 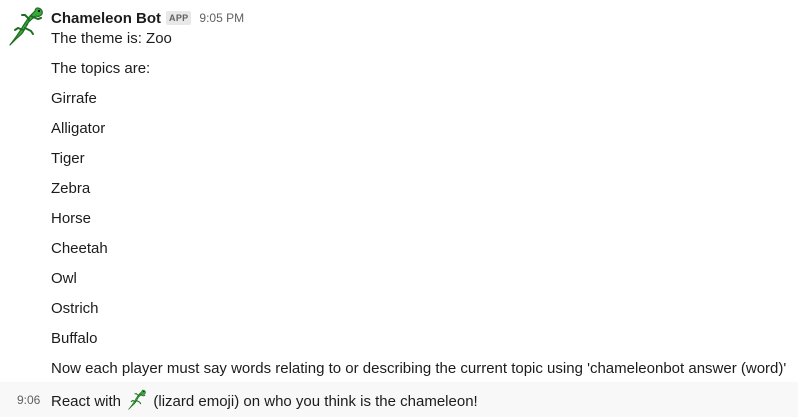 What do you see at coordinates (78, 128) in the screenshot?
I see `topic-item: Alligator` at bounding box center [78, 128].